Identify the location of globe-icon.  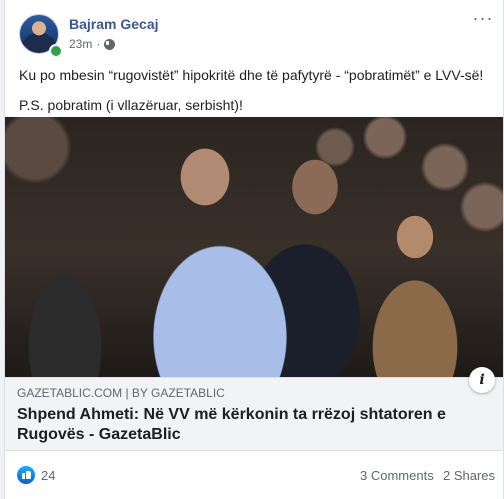
(110, 44).